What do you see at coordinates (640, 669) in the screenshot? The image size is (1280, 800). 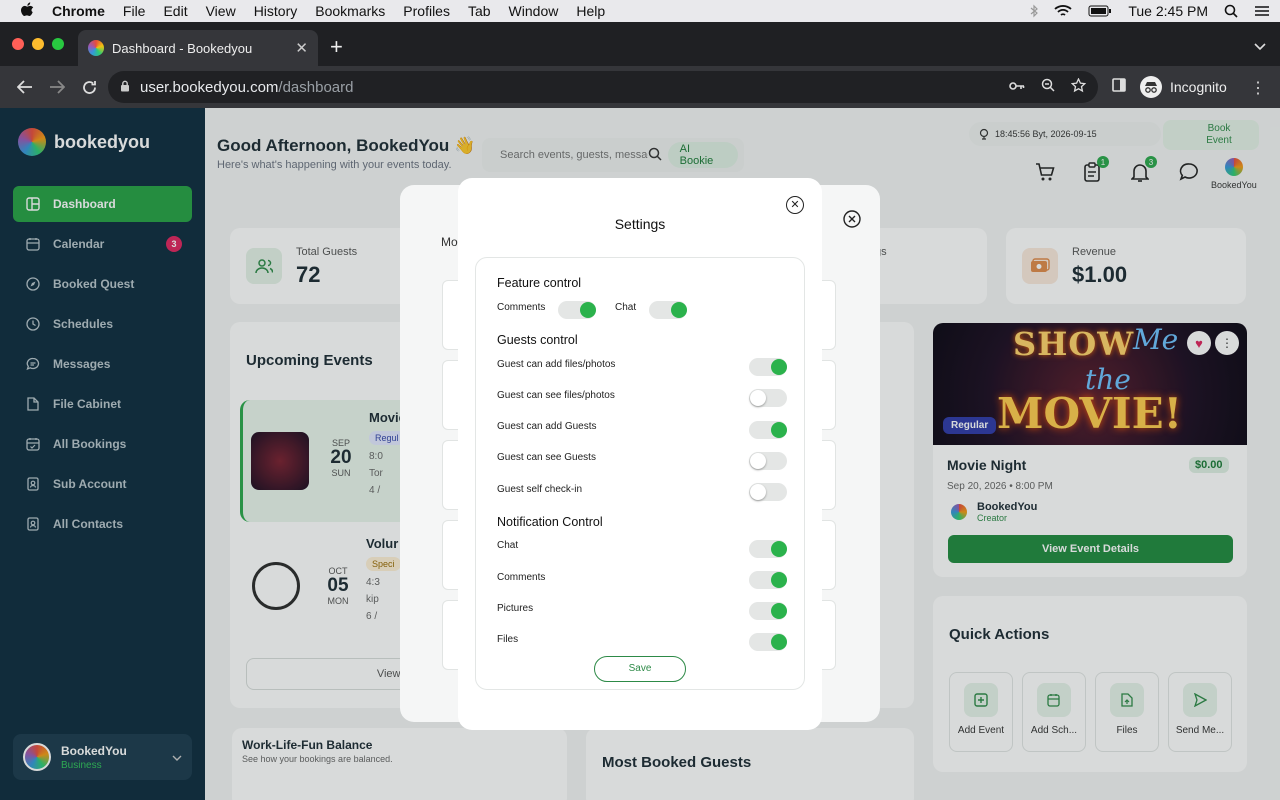 I see `save-button: Save` at bounding box center [640, 669].